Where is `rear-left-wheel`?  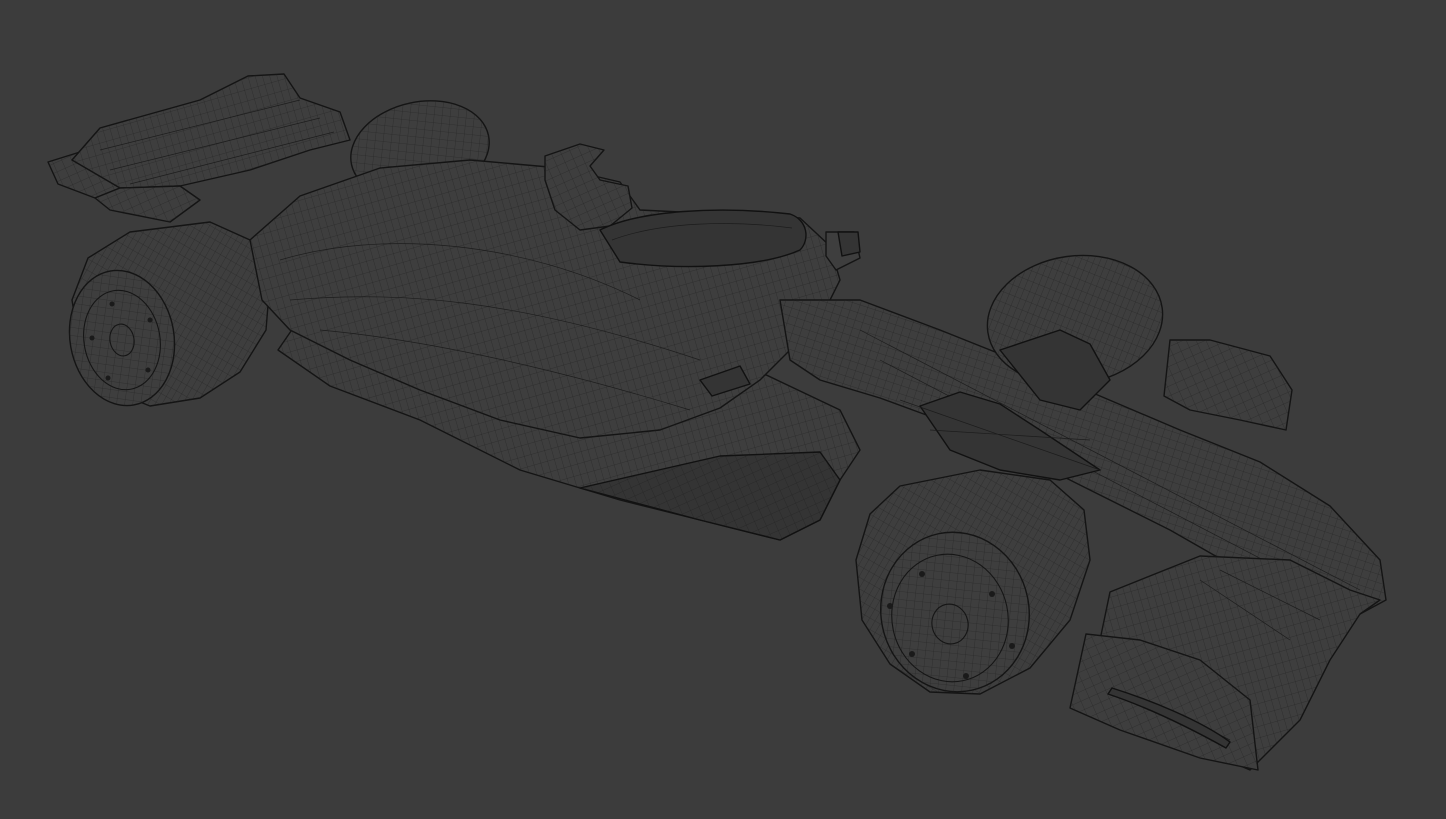
rear-left-wheel is located at coordinates (165, 317).